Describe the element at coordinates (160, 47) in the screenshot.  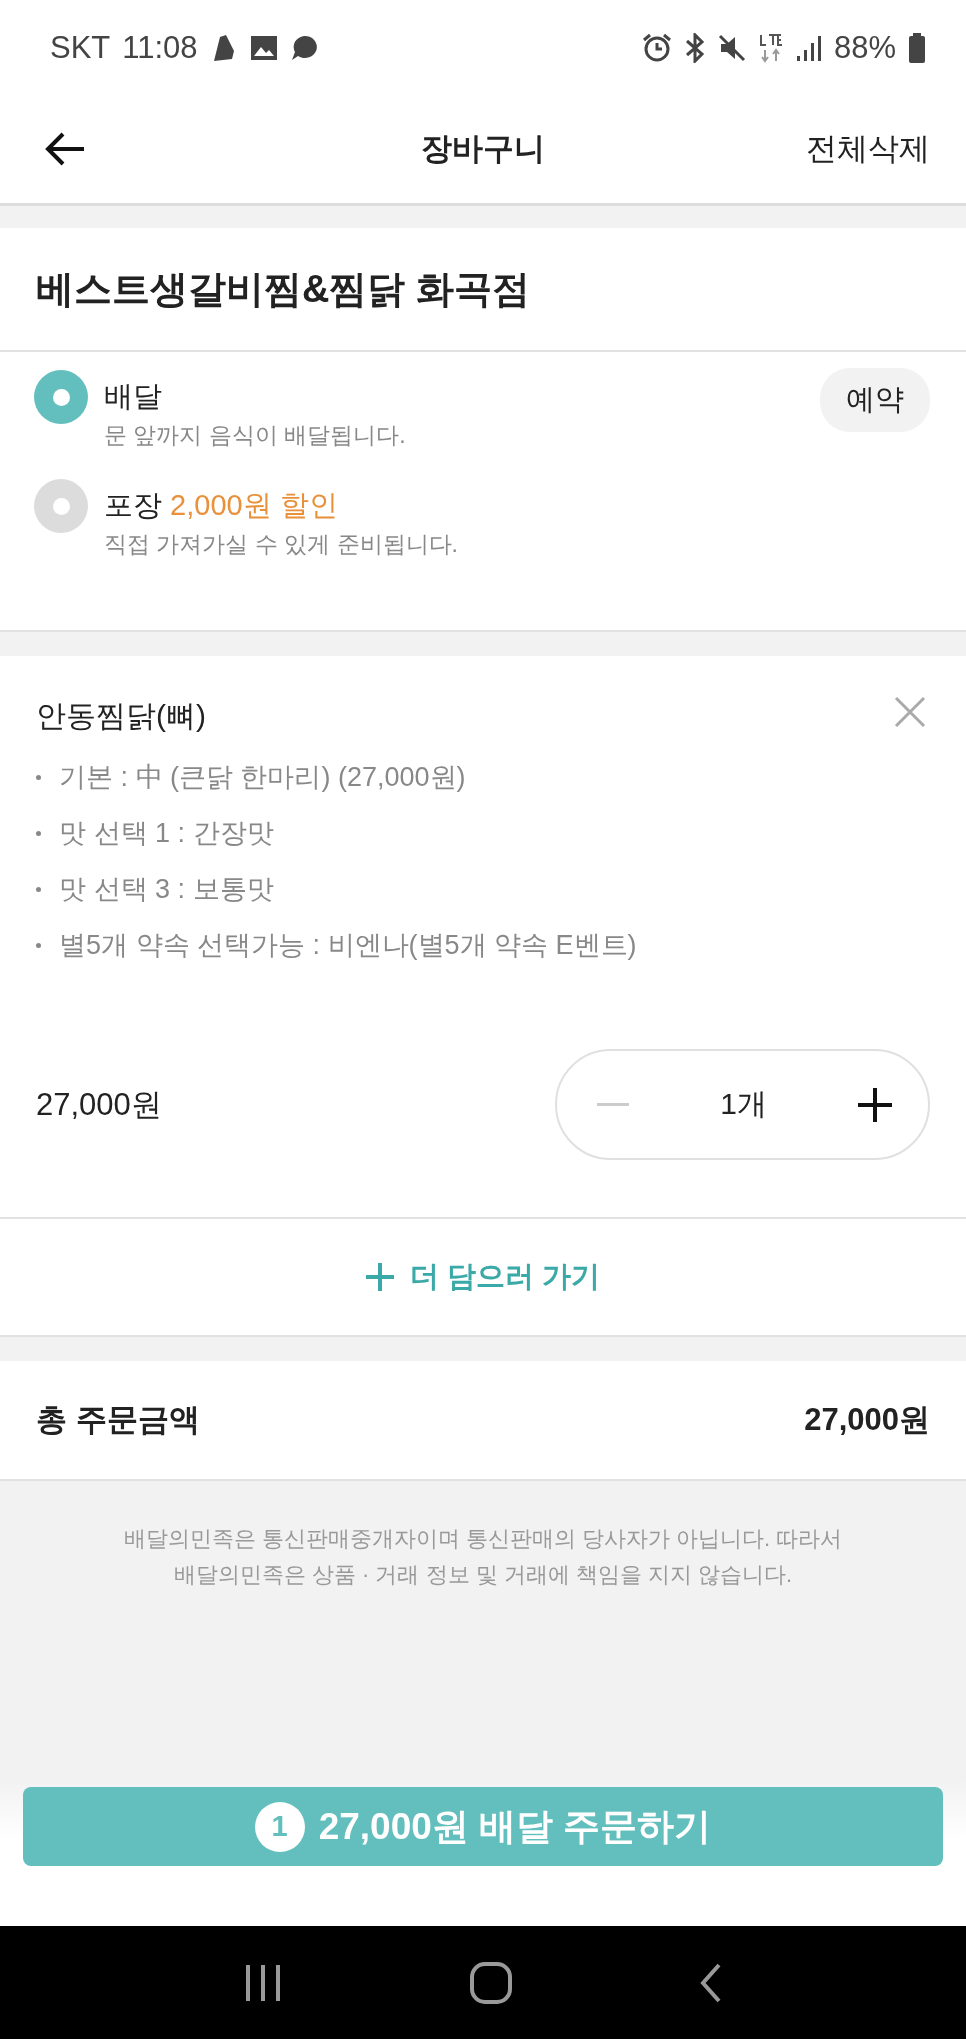
I see `clock: 11:08` at that location.